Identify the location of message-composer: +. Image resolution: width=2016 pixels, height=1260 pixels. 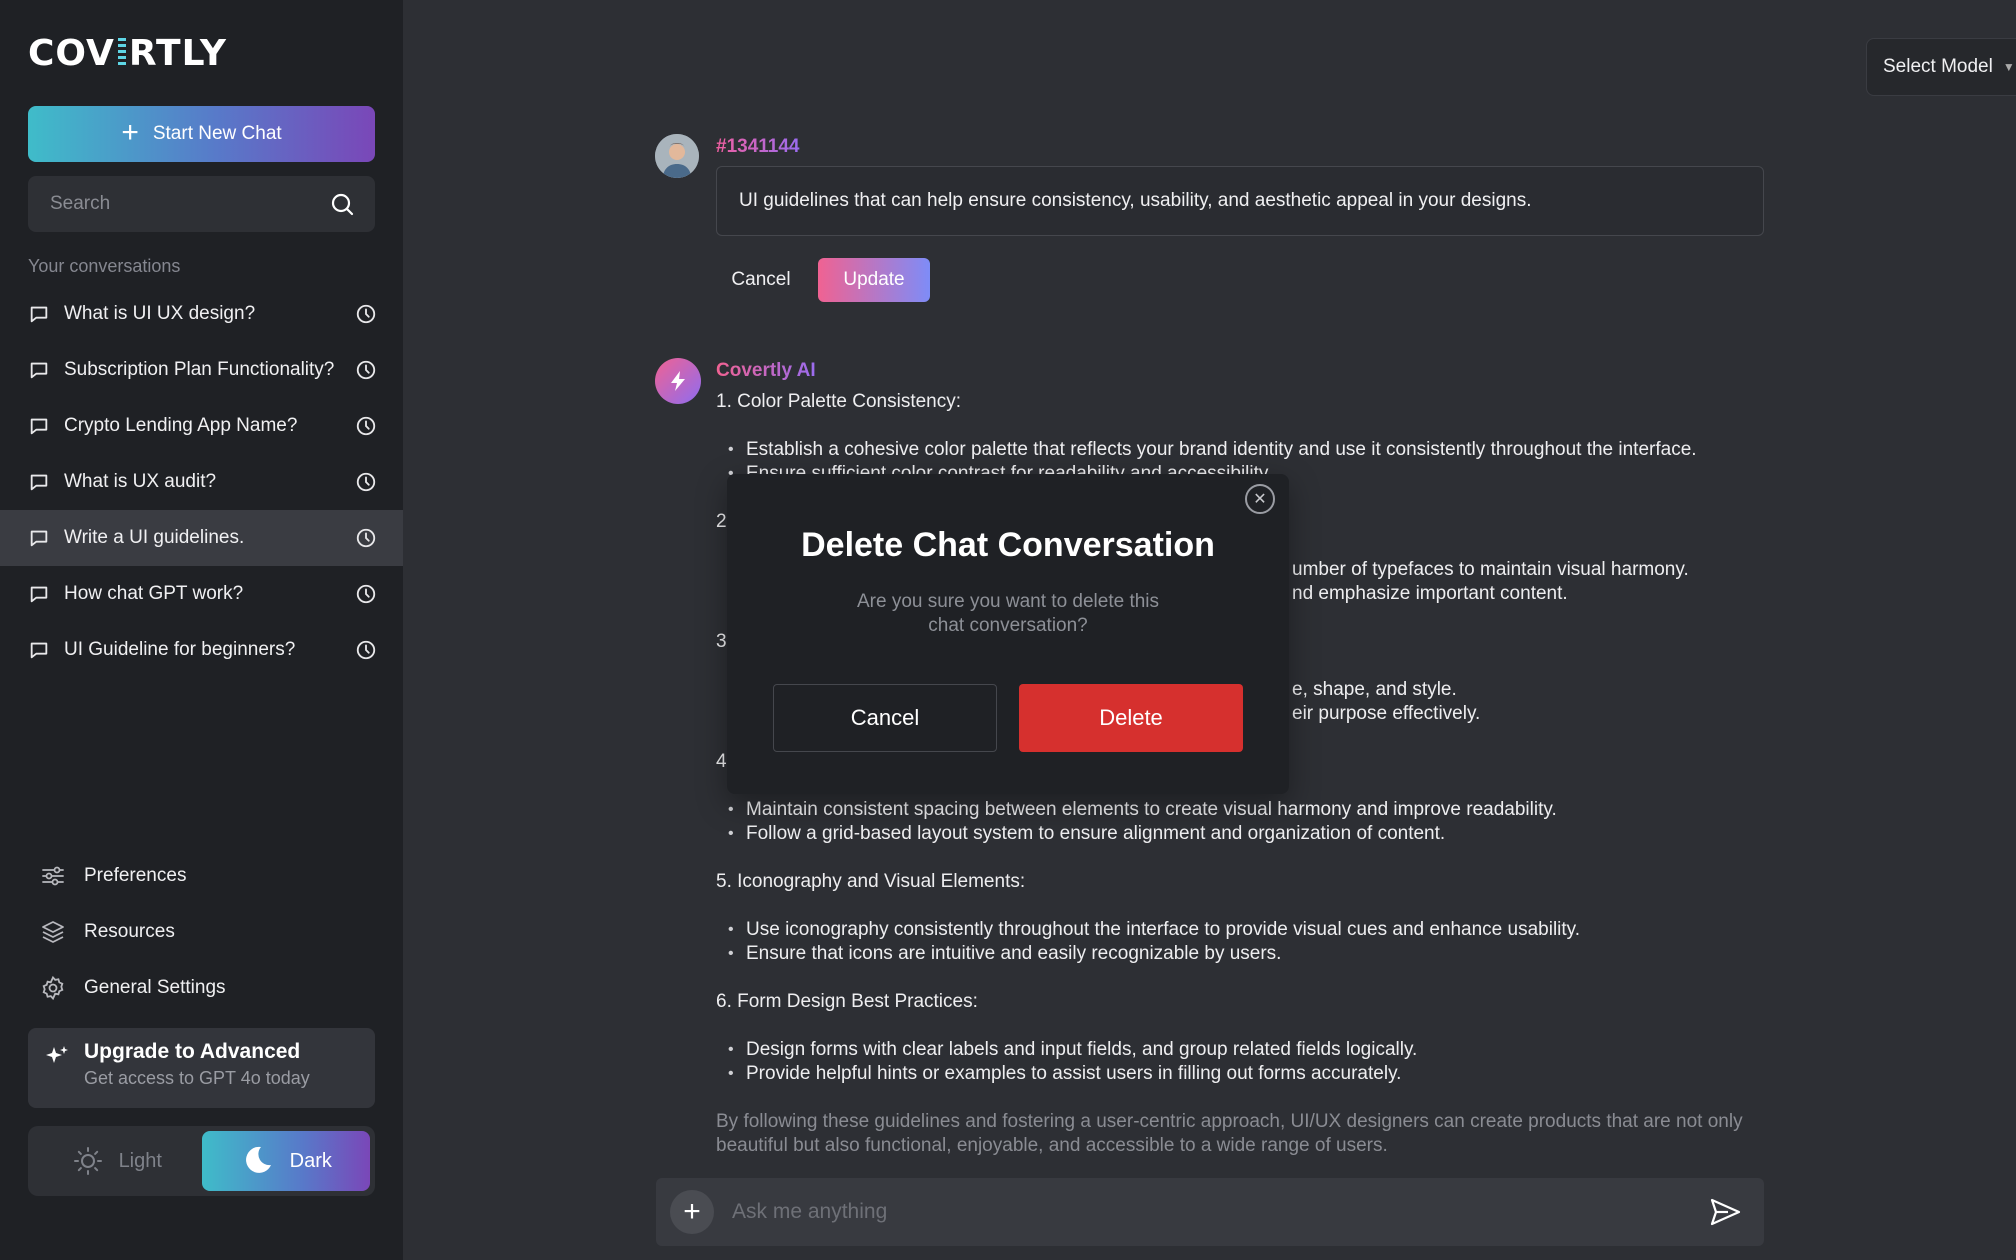
(1210, 1212).